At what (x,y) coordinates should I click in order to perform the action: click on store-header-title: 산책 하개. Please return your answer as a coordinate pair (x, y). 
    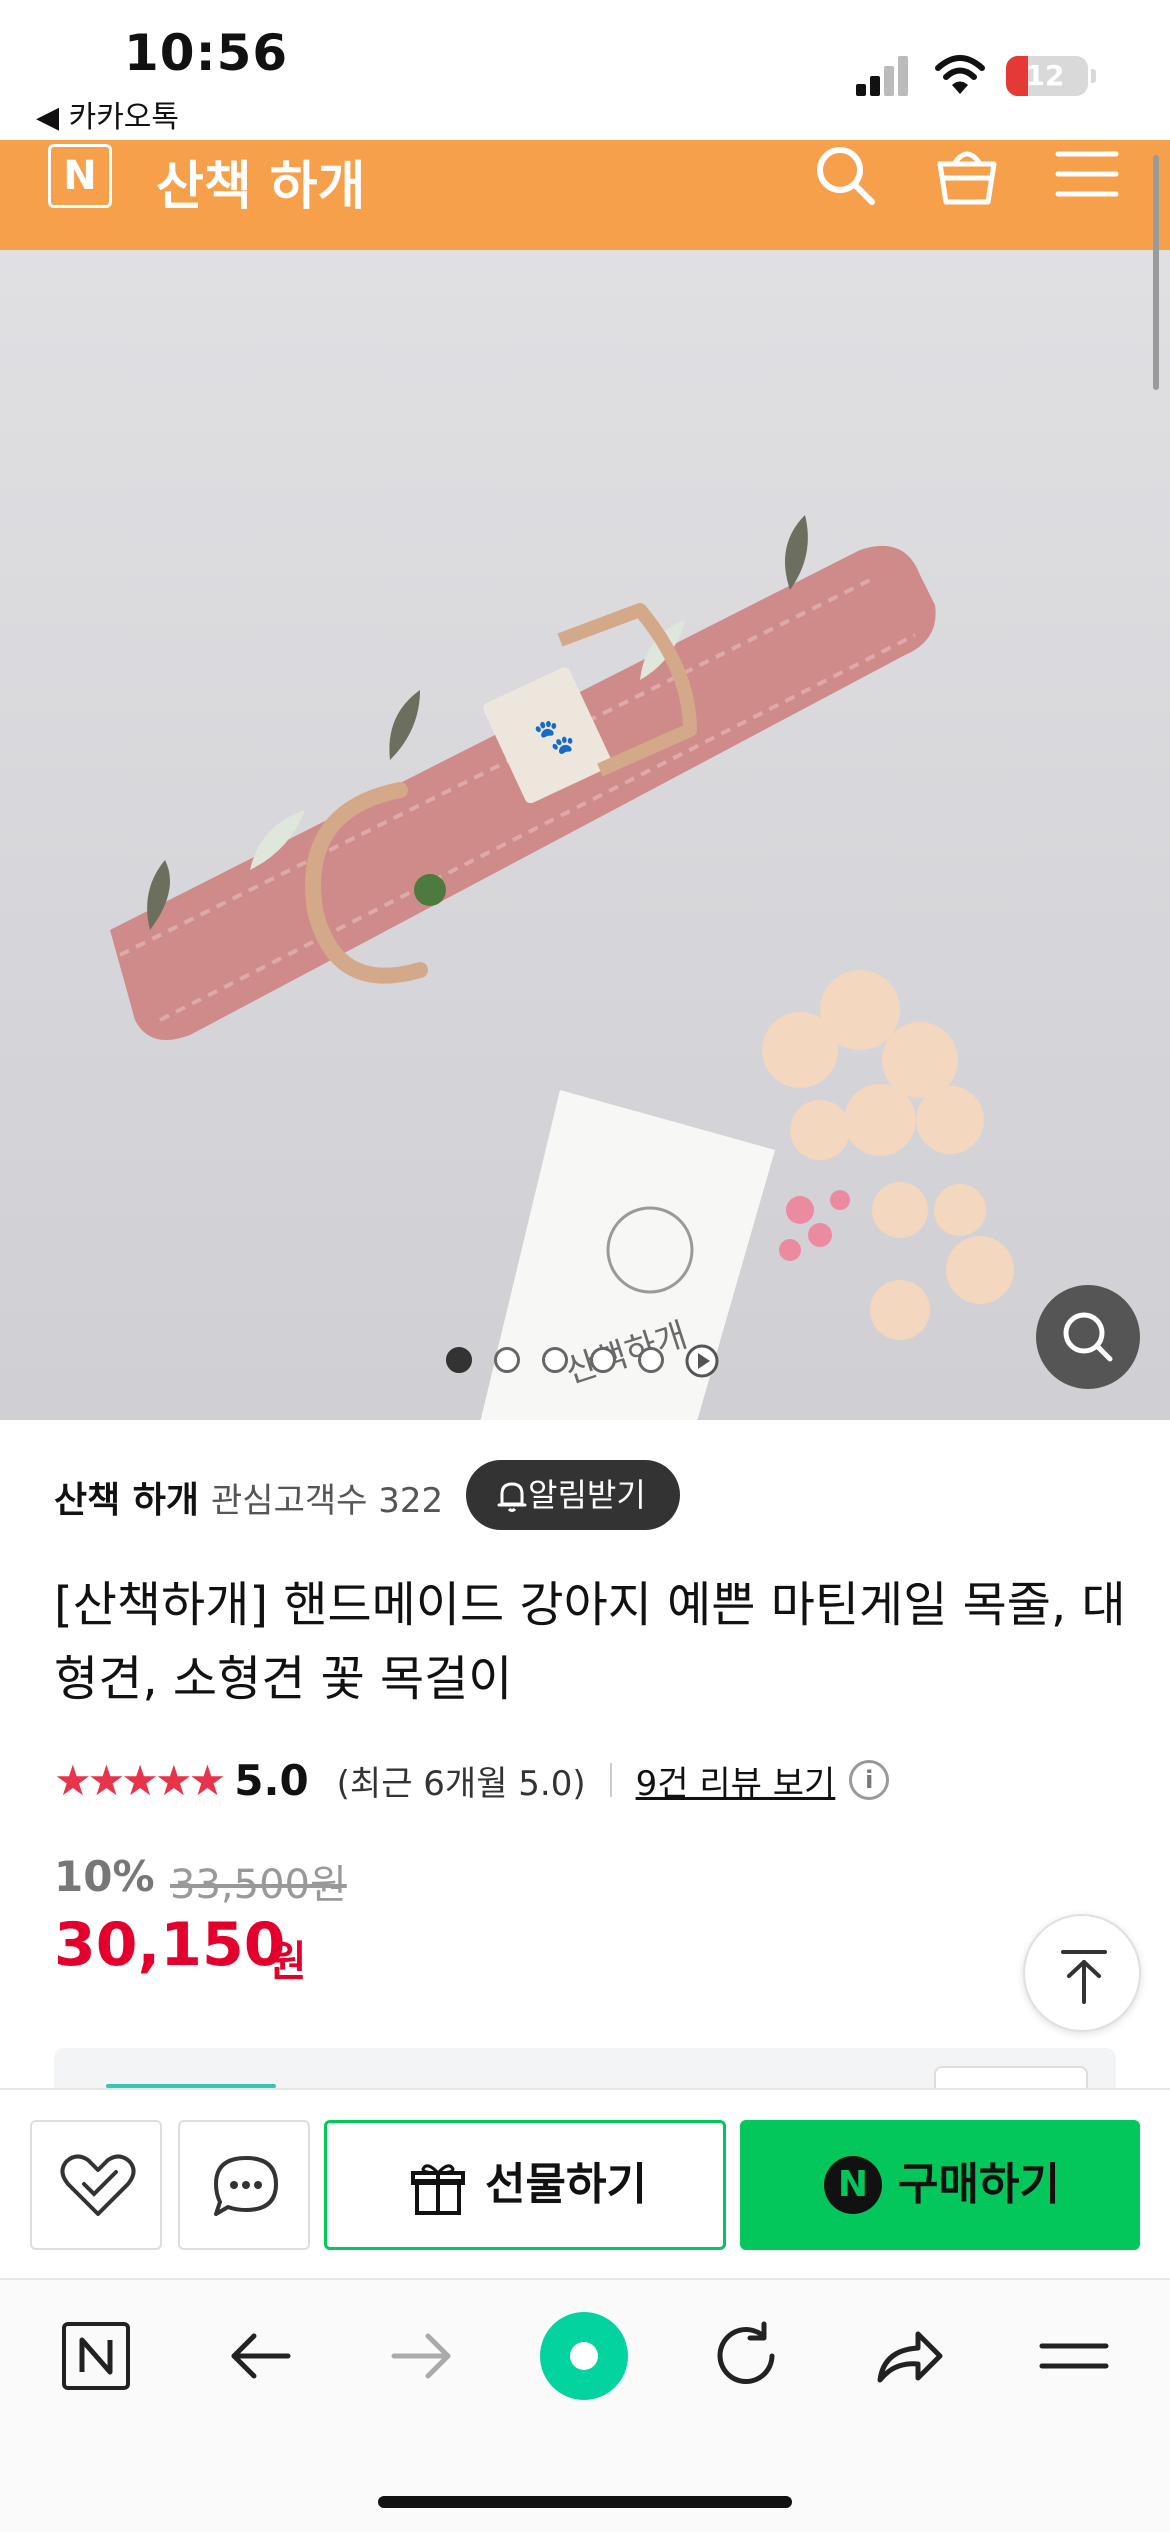
    Looking at the image, I should click on (260, 181).